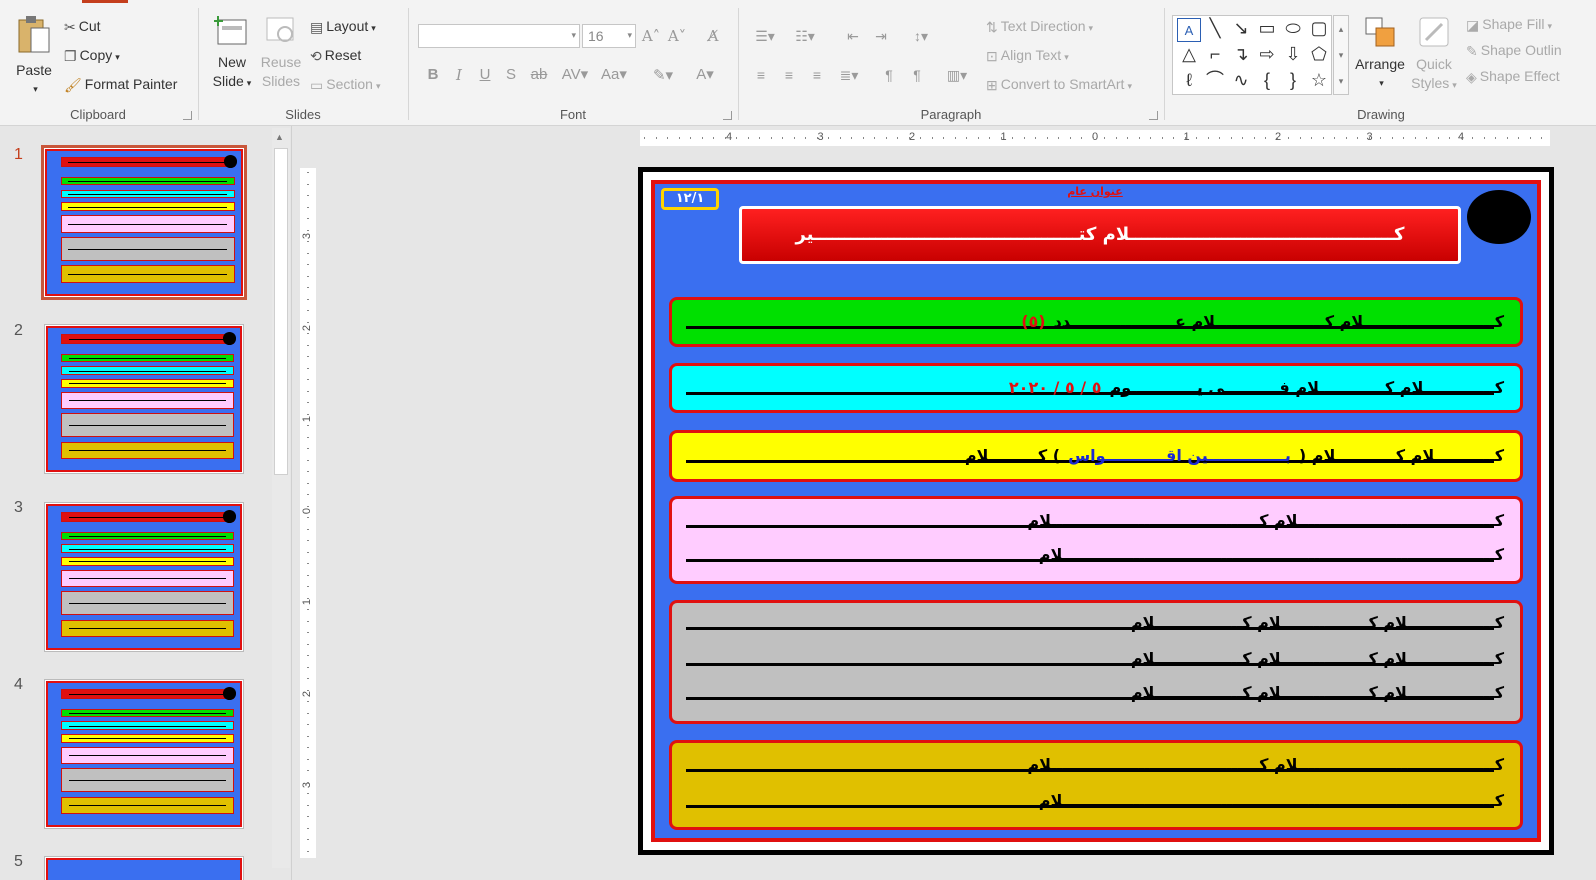  I want to click on line-shape-icon: ╲, so click(1215, 28).